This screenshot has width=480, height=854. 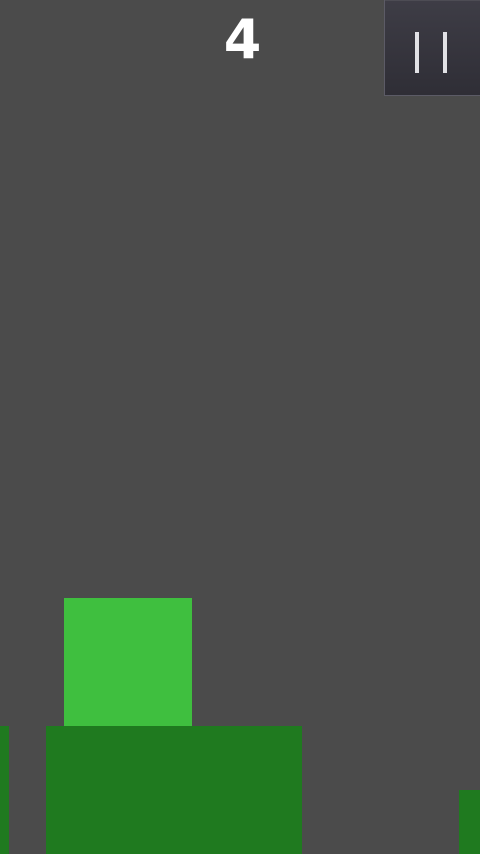 What do you see at coordinates (445, 52) in the screenshot?
I see `pause-icon-bar-right` at bounding box center [445, 52].